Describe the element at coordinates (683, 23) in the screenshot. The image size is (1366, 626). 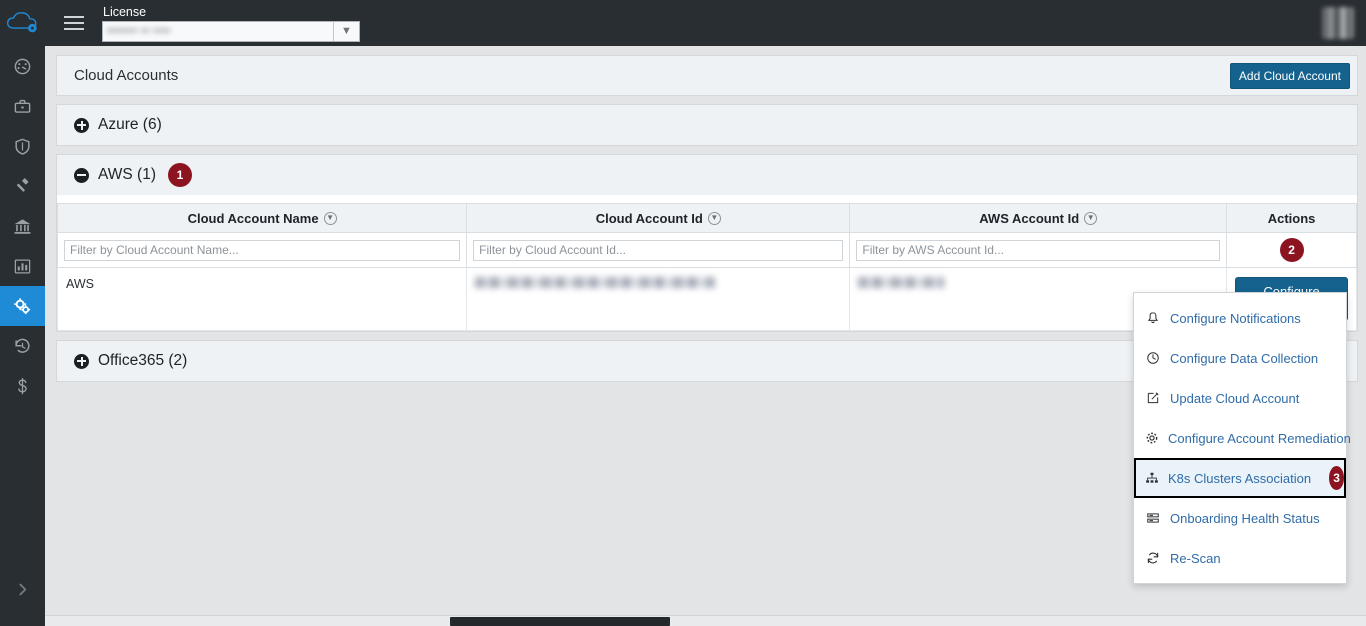
I see `top-bar: License ••••••• •• •••• ▼` at that location.